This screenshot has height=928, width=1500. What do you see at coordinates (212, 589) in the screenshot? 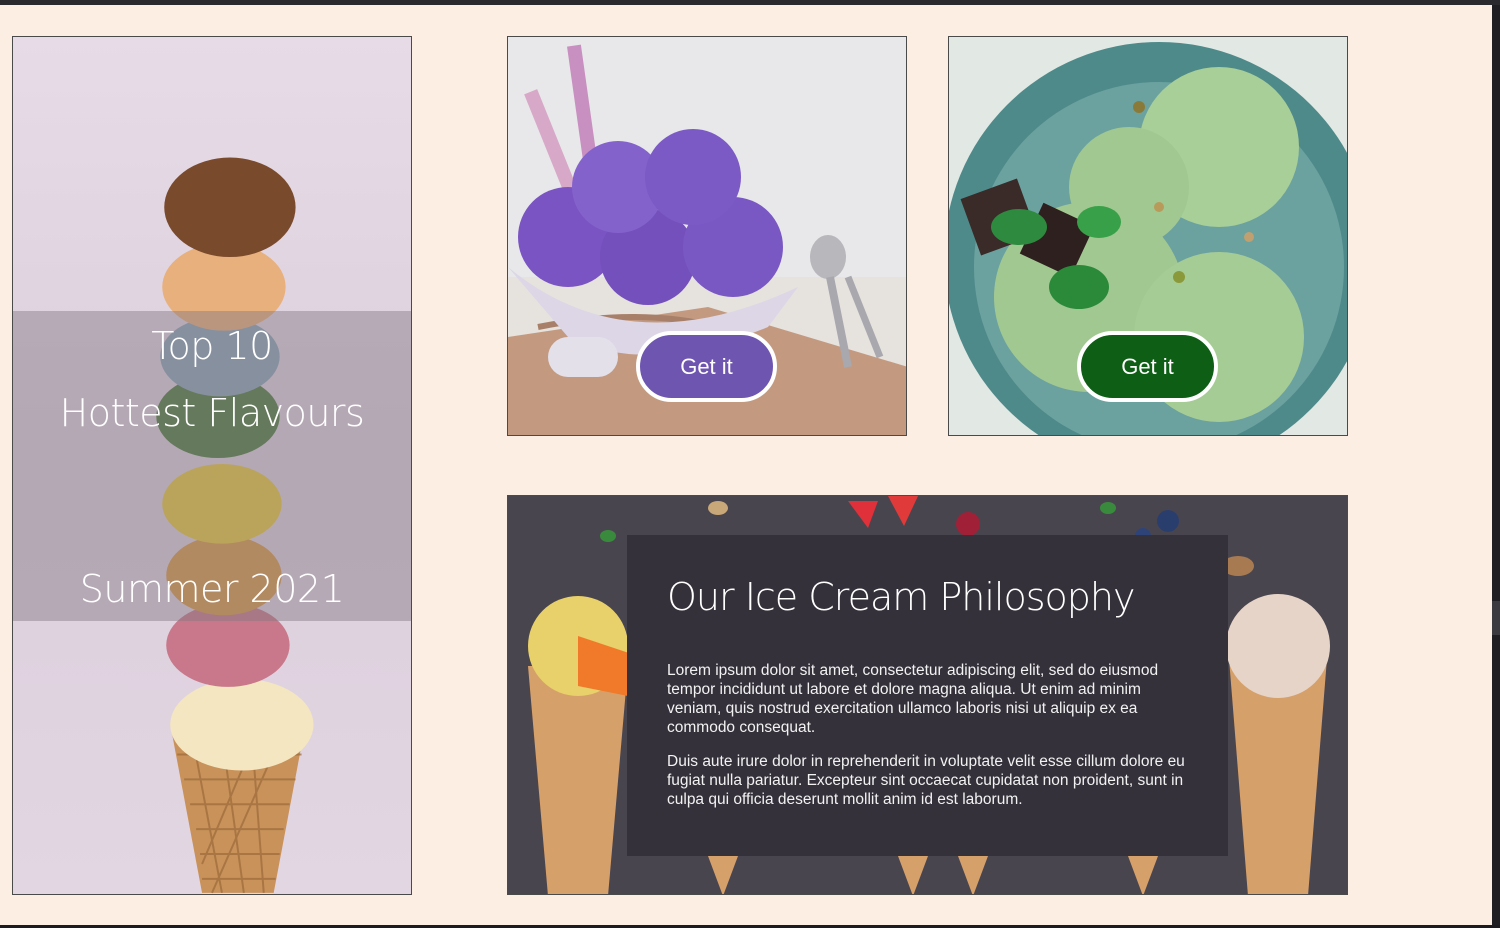
I see `hero-subtitle: Summer 2021` at bounding box center [212, 589].